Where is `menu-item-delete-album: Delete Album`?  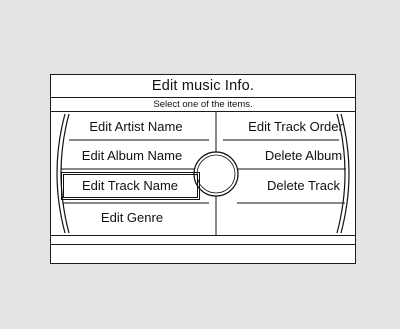
menu-item-delete-album: Delete Album is located at coordinates (298, 155).